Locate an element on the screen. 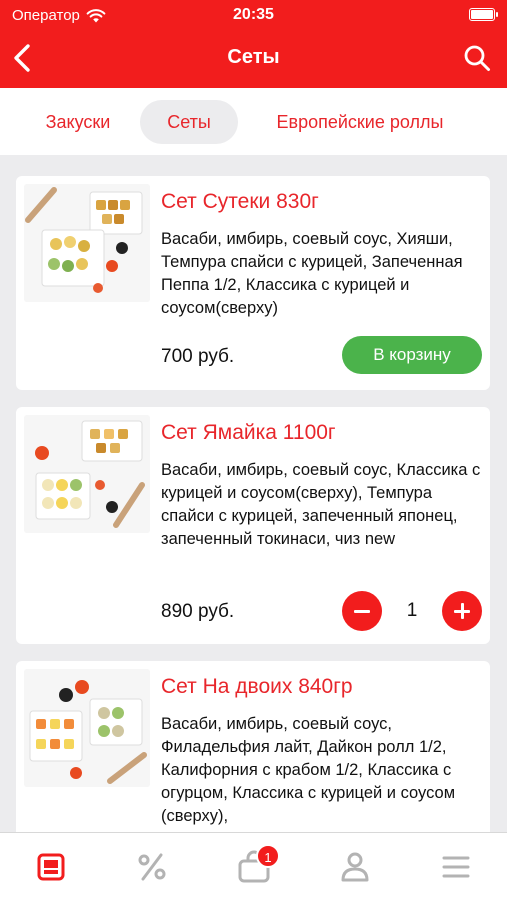  quantity-stepper: 1 is located at coordinates (412, 611).